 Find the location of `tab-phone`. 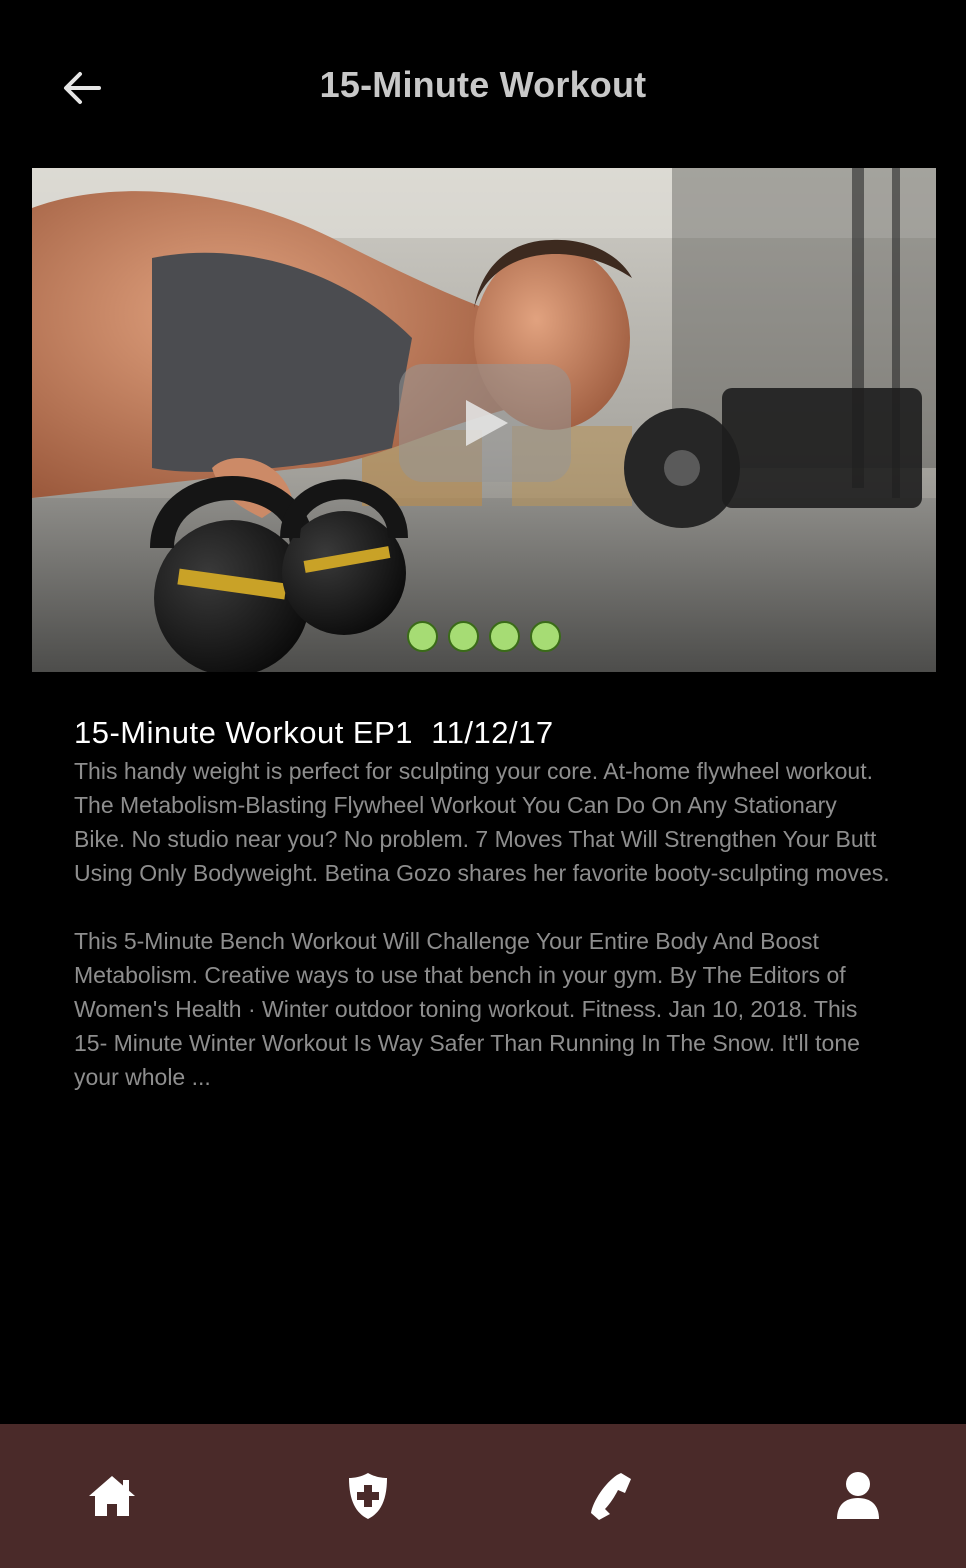

tab-phone is located at coordinates (610, 1496).